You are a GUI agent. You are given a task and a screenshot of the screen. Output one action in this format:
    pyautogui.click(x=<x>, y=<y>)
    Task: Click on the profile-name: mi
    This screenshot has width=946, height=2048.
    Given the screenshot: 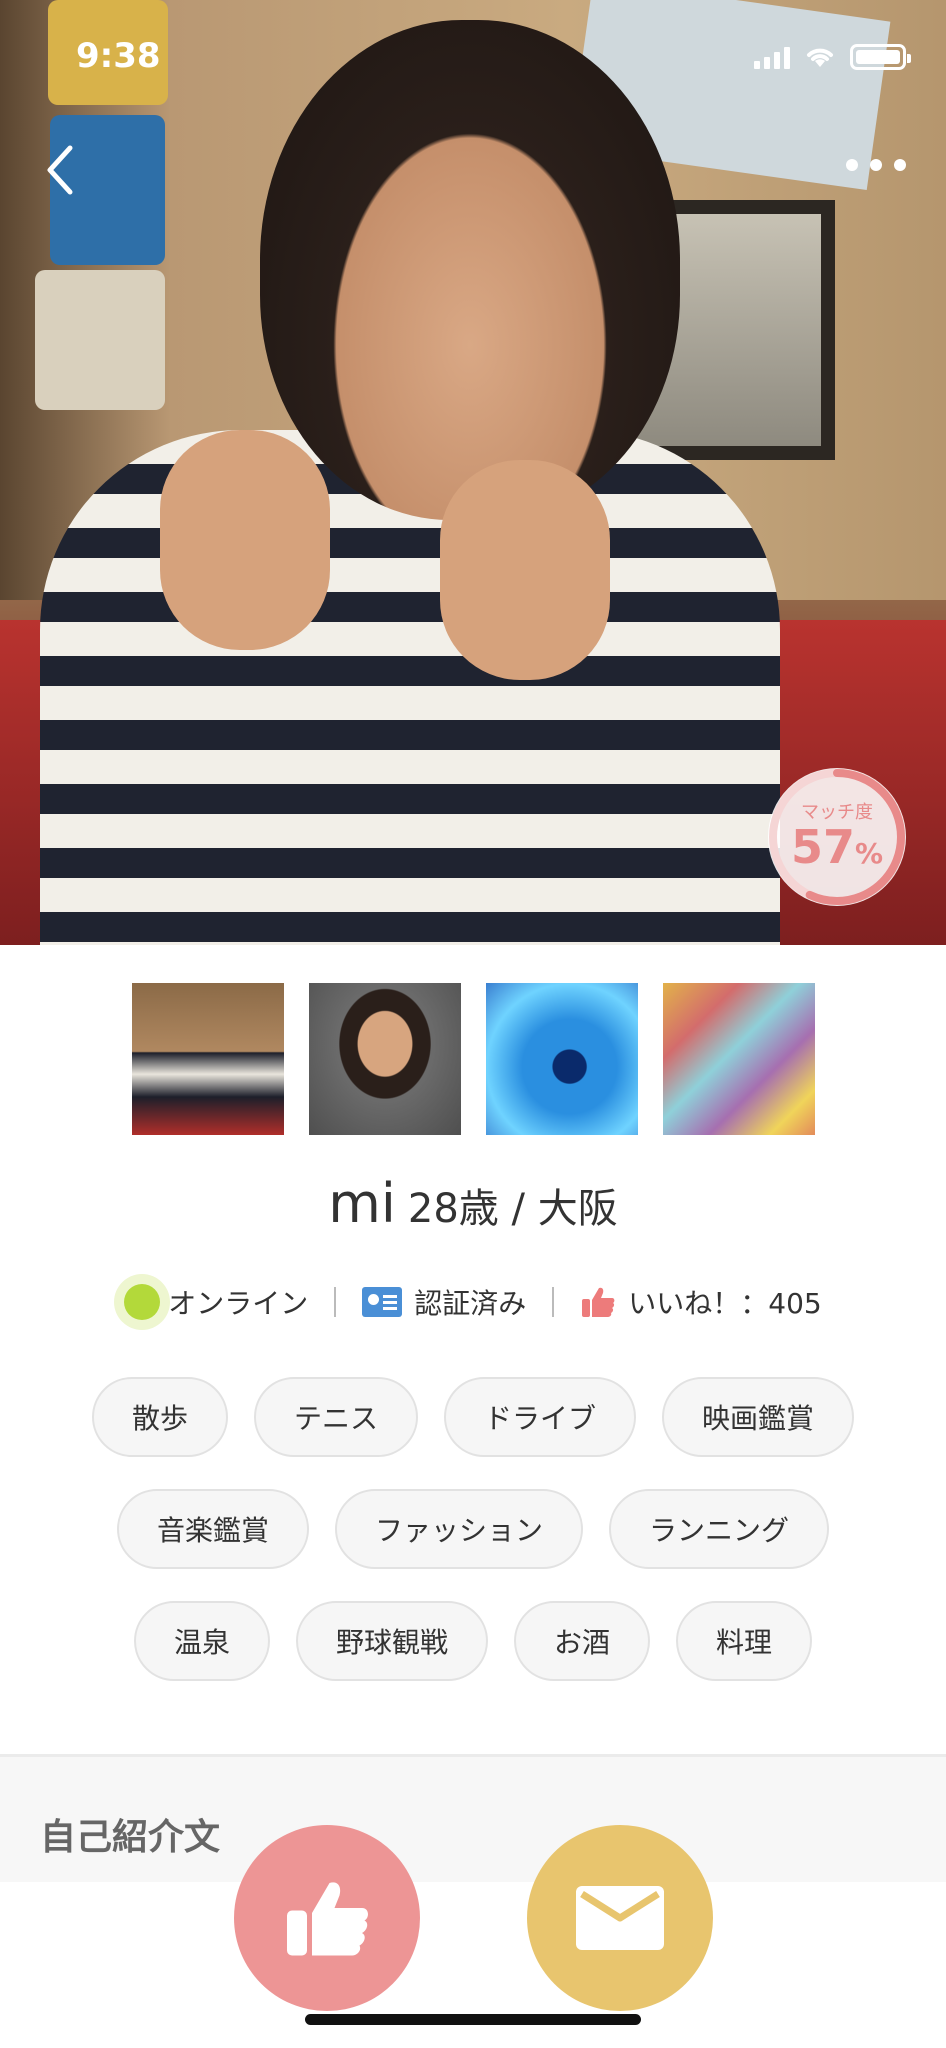 What is the action you would take?
    pyautogui.click(x=362, y=1203)
    